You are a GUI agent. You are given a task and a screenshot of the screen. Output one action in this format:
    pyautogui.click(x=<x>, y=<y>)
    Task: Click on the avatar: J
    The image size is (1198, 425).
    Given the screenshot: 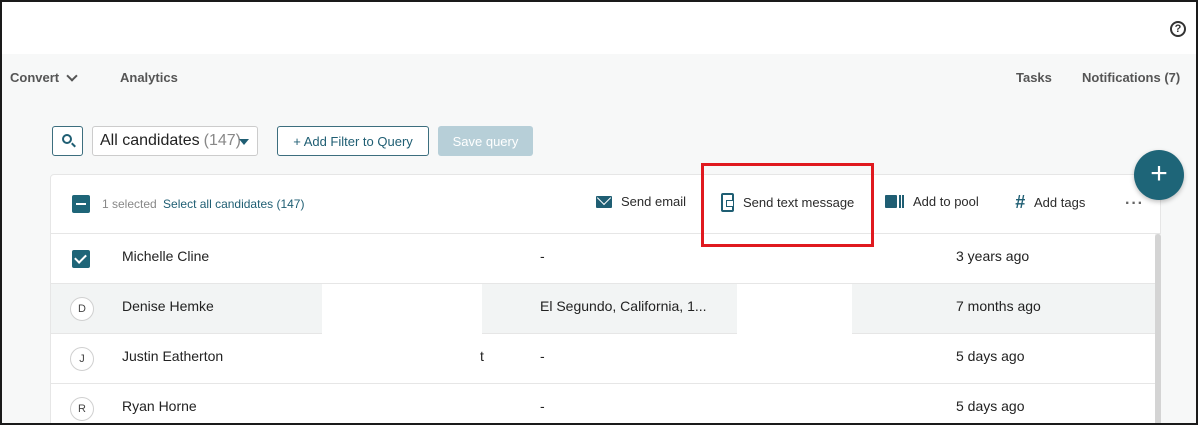 What is the action you would take?
    pyautogui.click(x=82, y=359)
    